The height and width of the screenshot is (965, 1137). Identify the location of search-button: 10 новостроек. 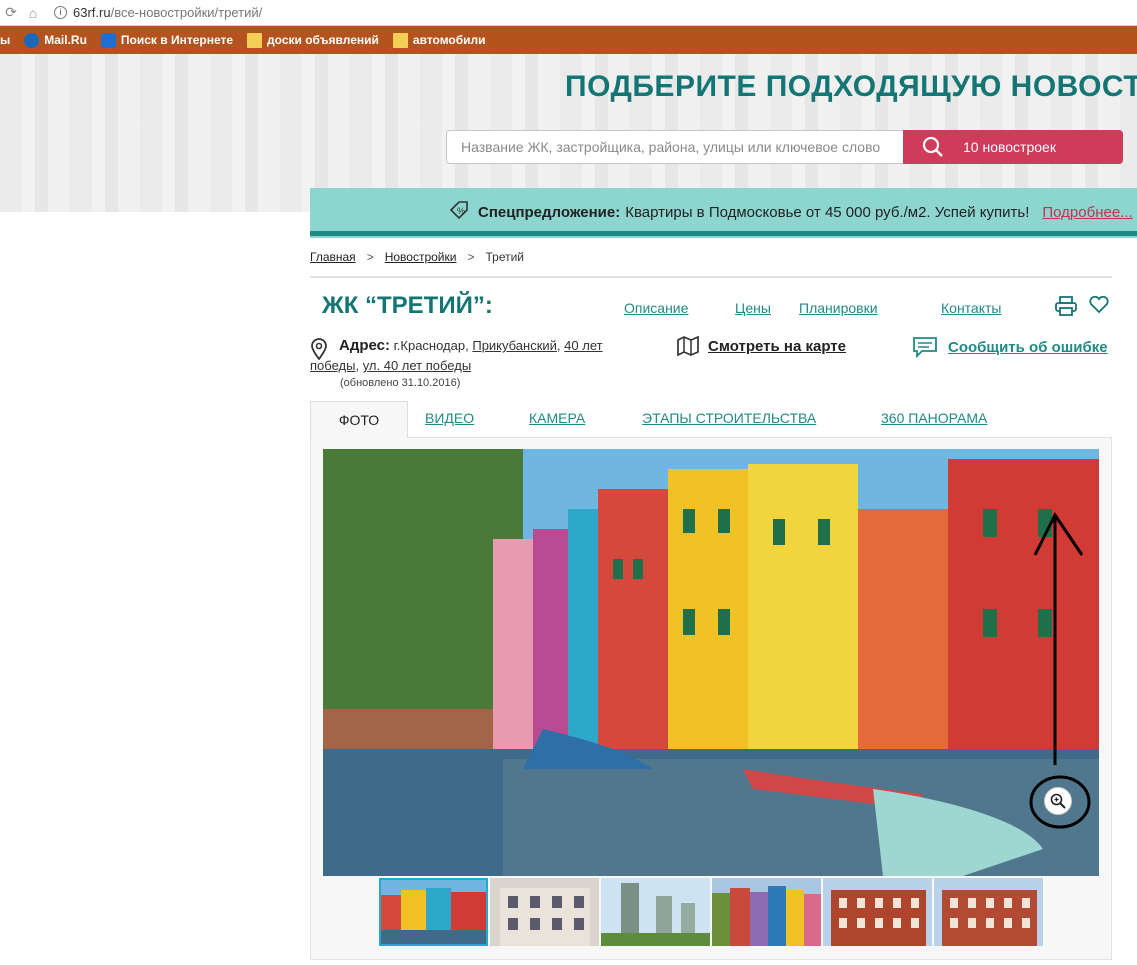
(1013, 147).